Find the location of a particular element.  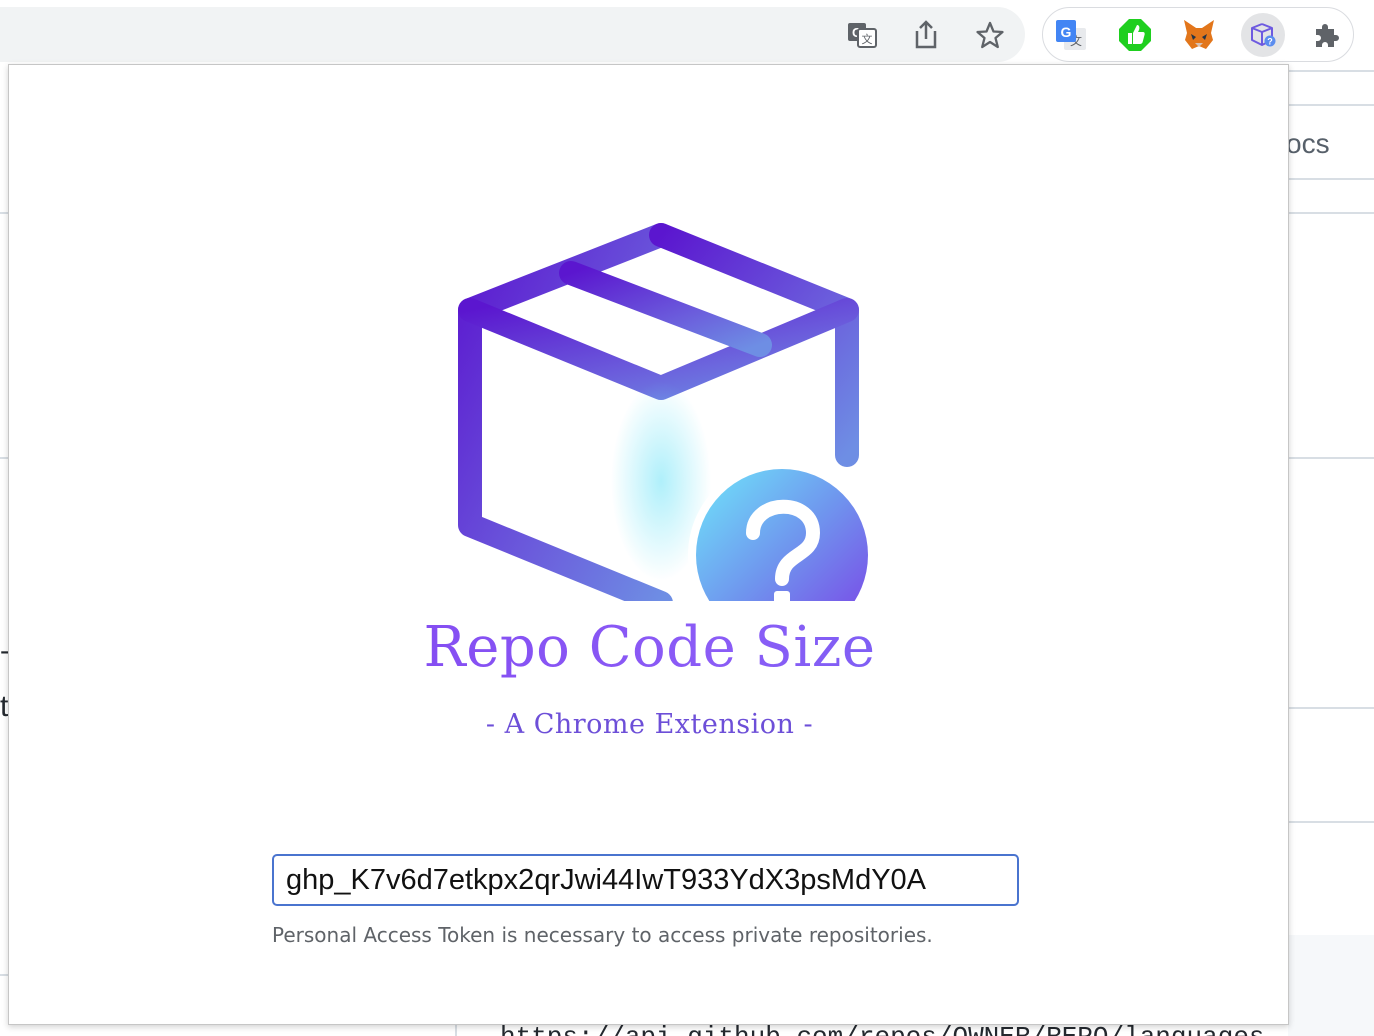

extensions-tray: 文 G ? is located at coordinates (1198, 34).